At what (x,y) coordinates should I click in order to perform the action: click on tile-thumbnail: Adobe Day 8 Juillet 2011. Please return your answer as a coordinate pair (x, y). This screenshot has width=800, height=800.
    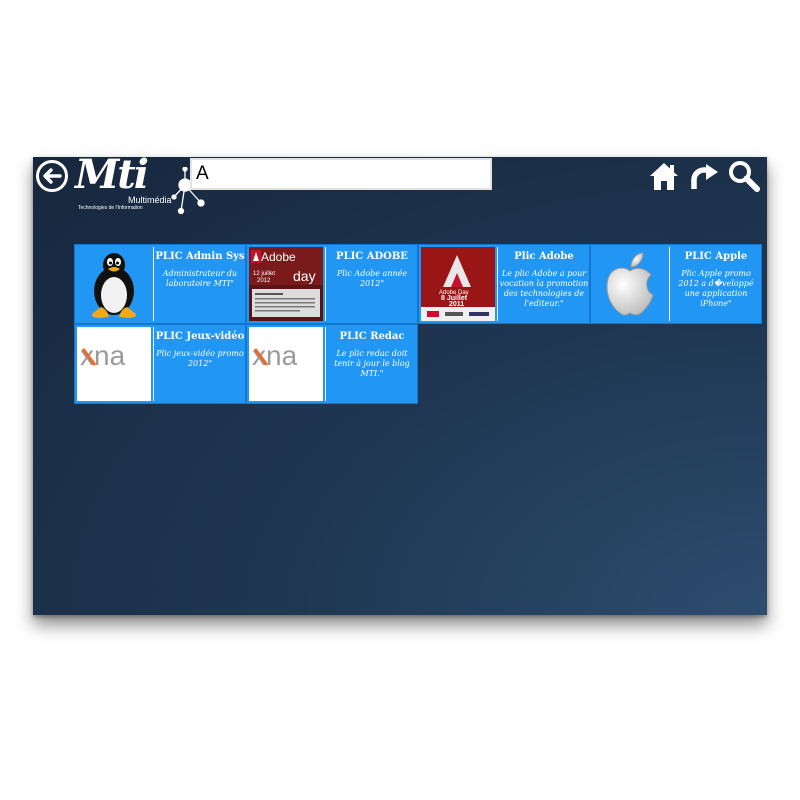
    Looking at the image, I should click on (458, 284).